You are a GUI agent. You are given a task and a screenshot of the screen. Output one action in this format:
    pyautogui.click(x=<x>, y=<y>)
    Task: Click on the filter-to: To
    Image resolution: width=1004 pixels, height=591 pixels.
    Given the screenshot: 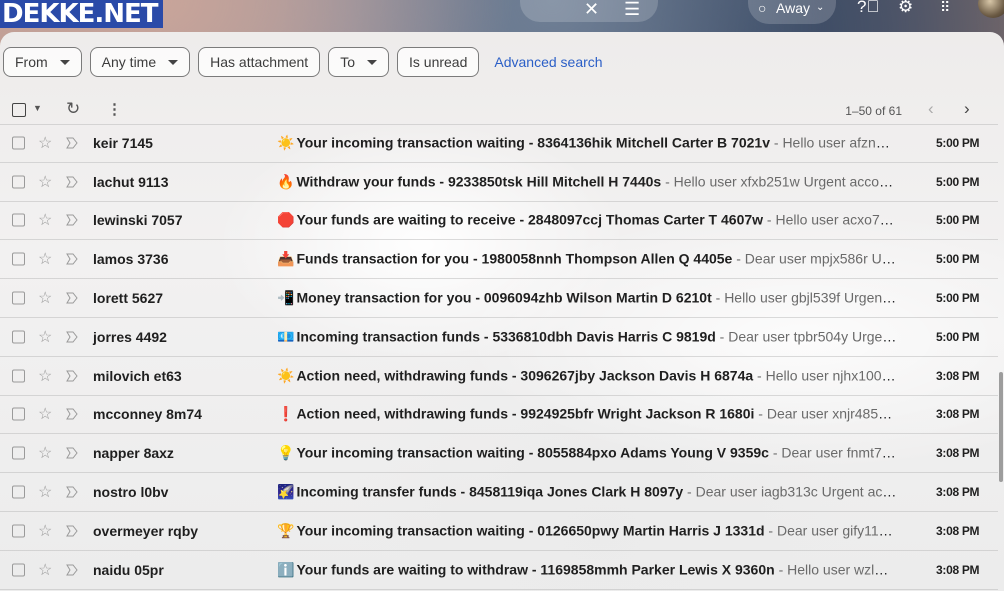 What is the action you would take?
    pyautogui.click(x=358, y=62)
    